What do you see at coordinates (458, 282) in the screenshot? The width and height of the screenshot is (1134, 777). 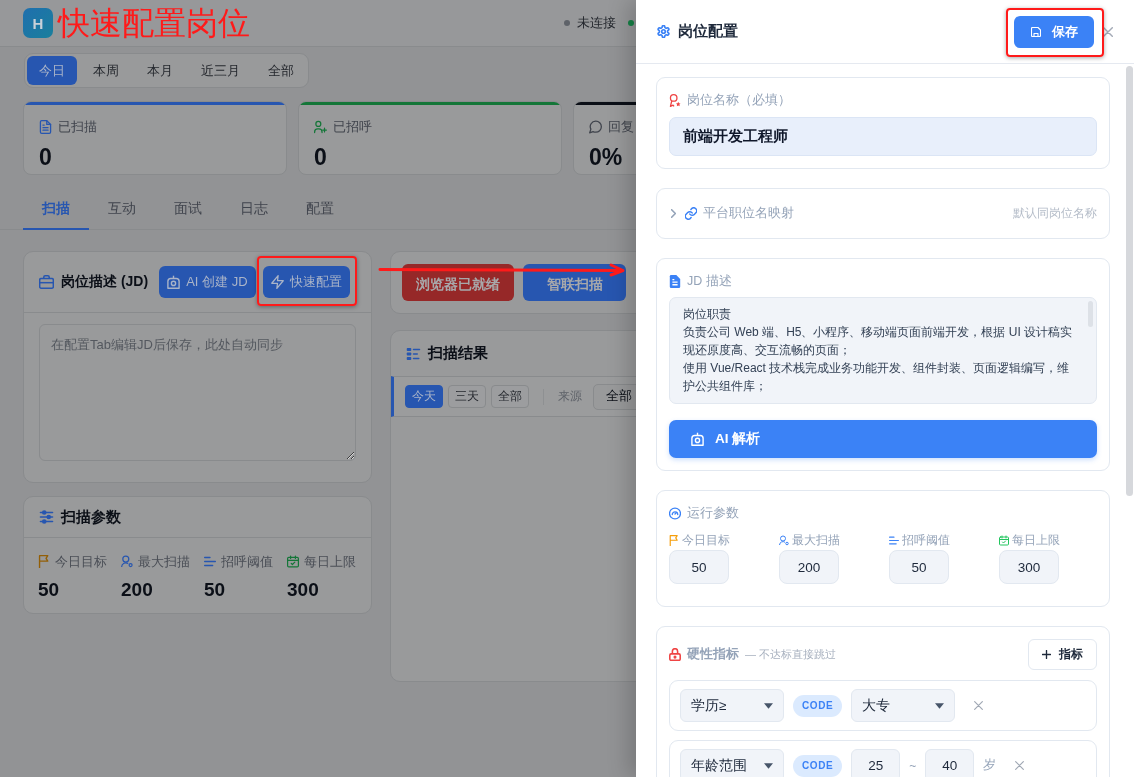 I see `action-button: 浏览器已就绪` at bounding box center [458, 282].